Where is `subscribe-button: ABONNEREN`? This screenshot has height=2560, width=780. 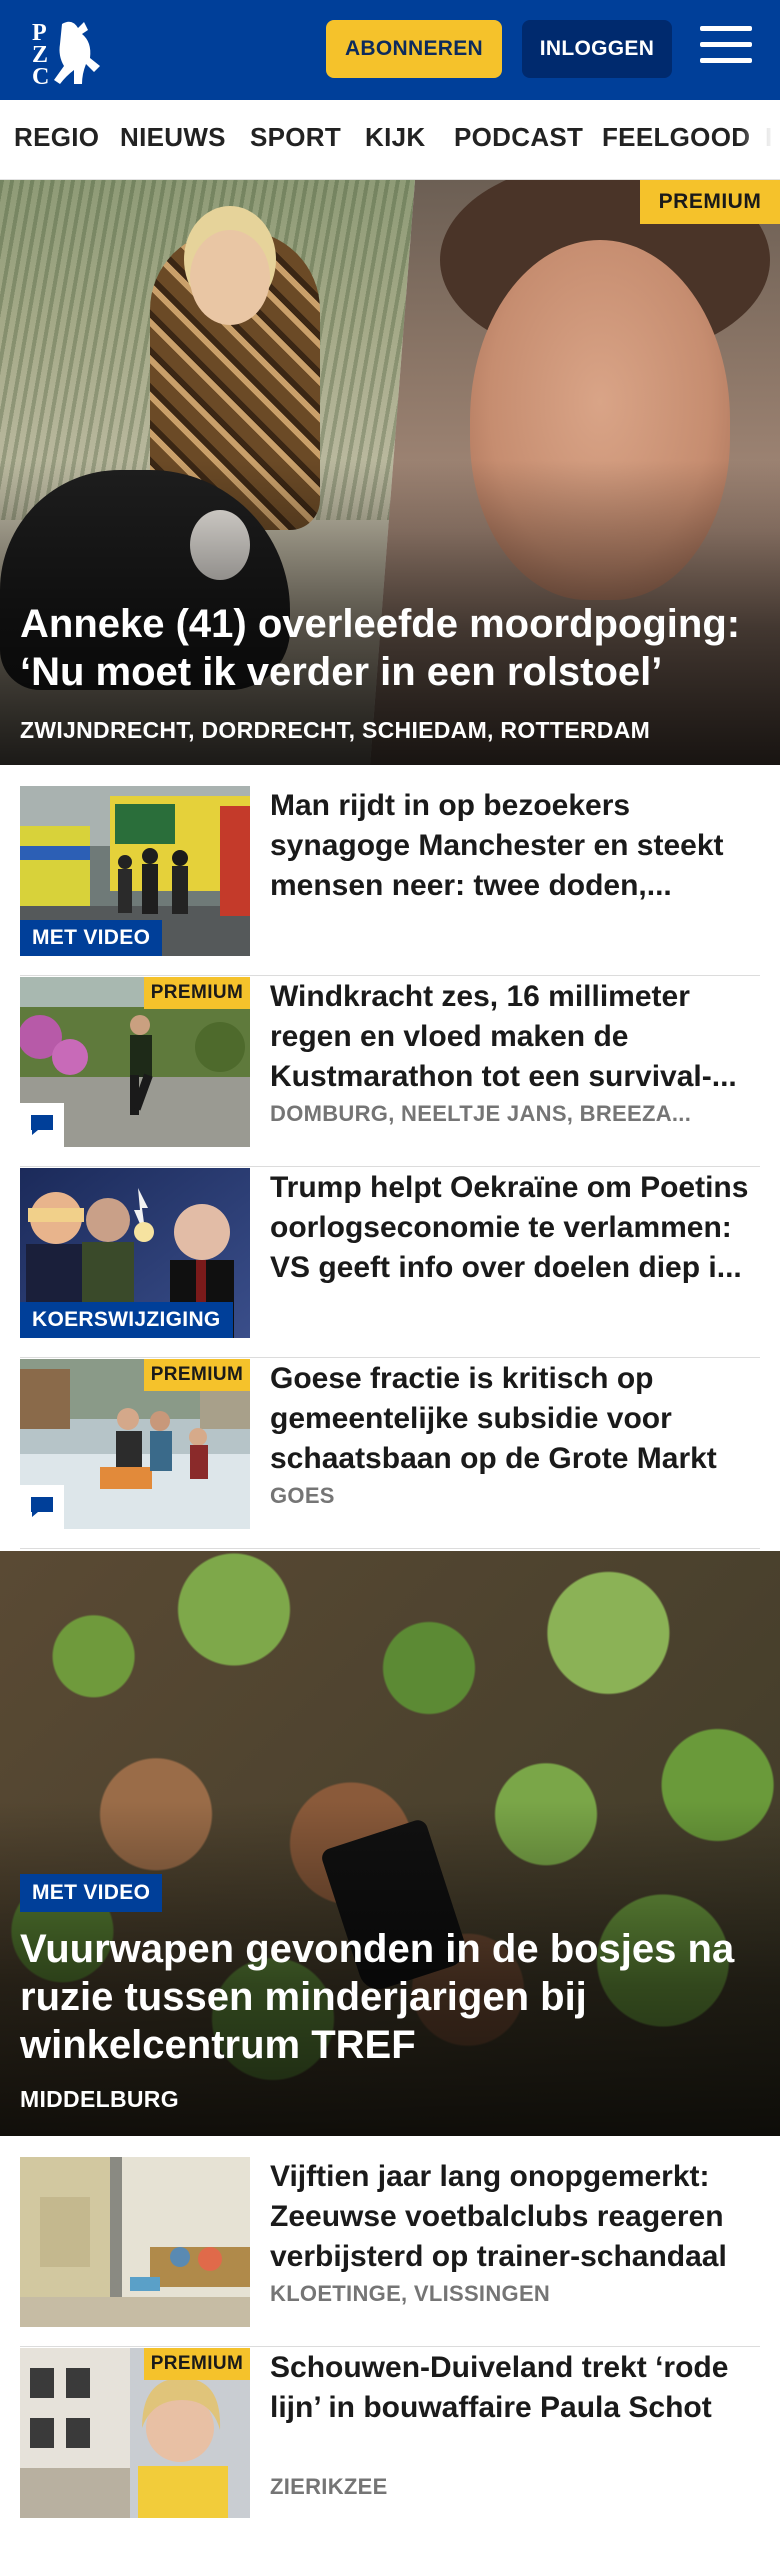
subscribe-button: ABONNEREN is located at coordinates (414, 49).